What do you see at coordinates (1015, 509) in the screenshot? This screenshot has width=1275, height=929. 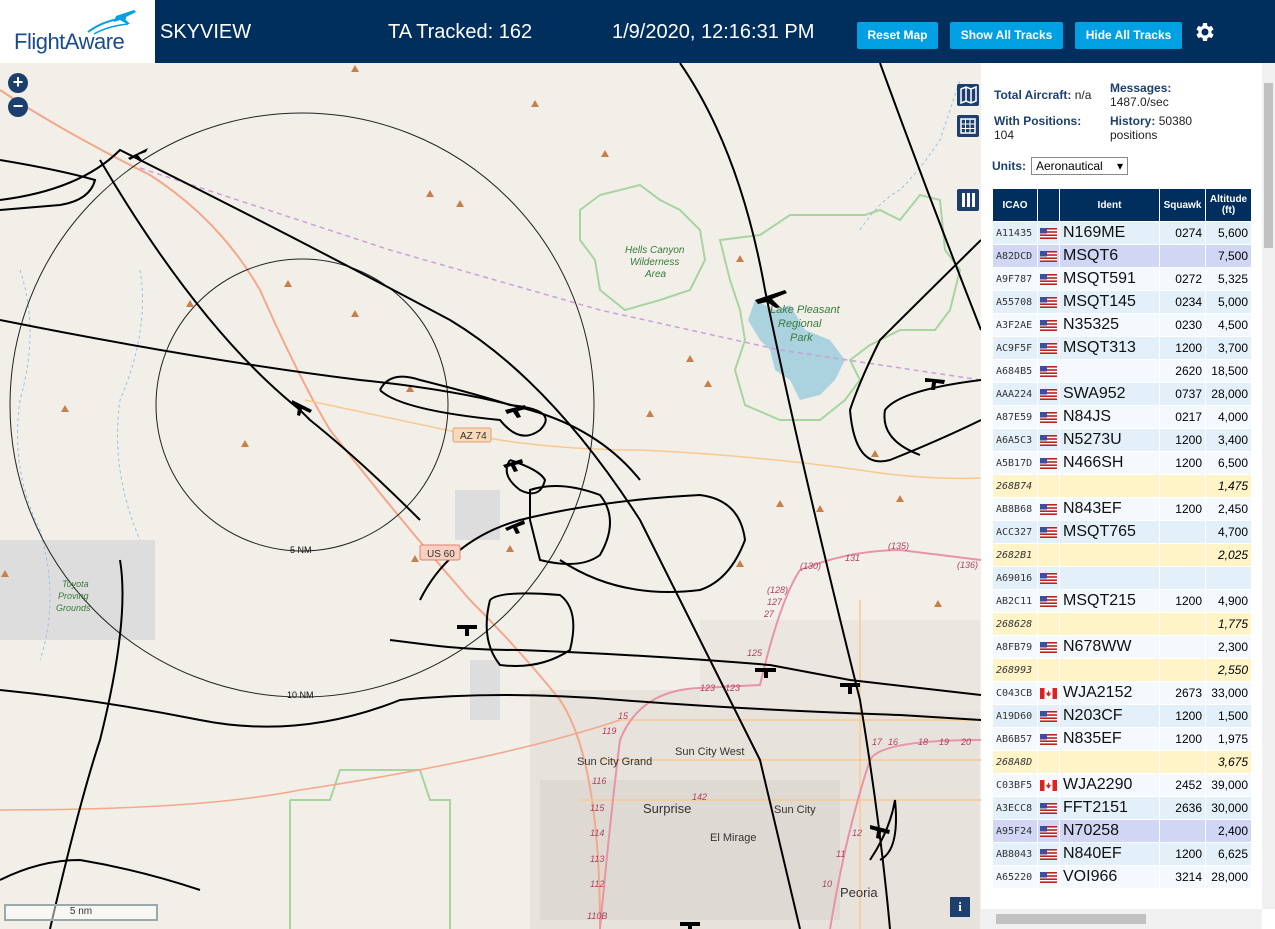 I see `icao-cell: AB8B68` at bounding box center [1015, 509].